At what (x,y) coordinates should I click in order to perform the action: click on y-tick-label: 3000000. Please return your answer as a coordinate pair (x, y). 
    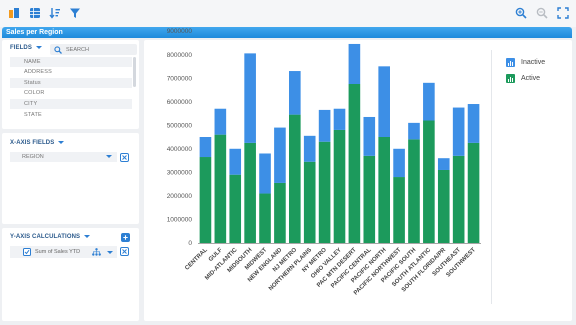
    Looking at the image, I should click on (180, 173).